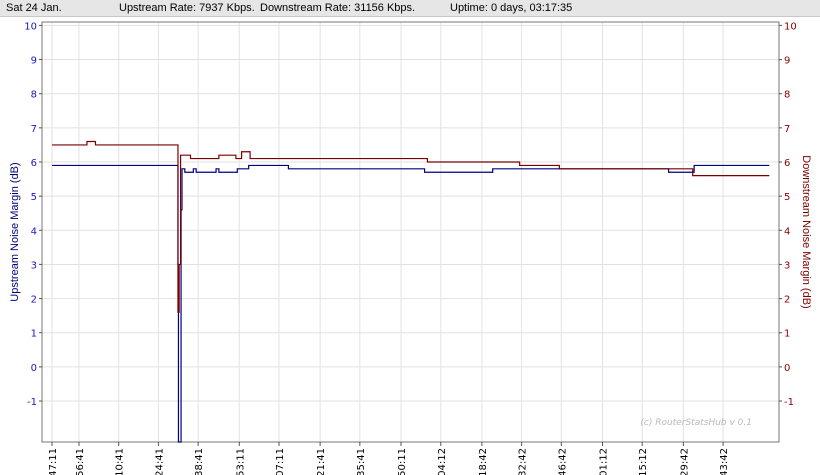  I want to click on x-tick-label: 12:56:41, so click(80, 461).